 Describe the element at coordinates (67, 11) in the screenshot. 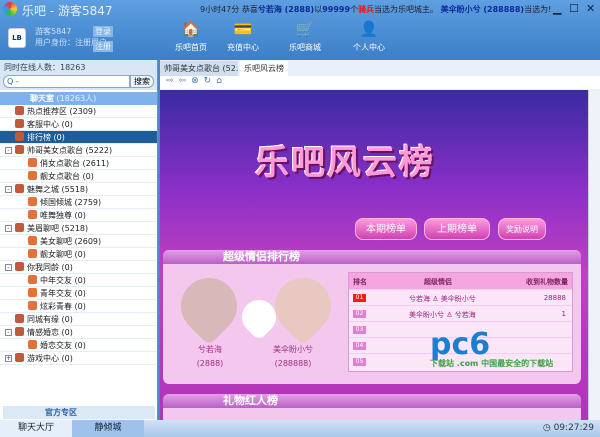

I see `window-title: 乐吧 - 游客5847` at that location.